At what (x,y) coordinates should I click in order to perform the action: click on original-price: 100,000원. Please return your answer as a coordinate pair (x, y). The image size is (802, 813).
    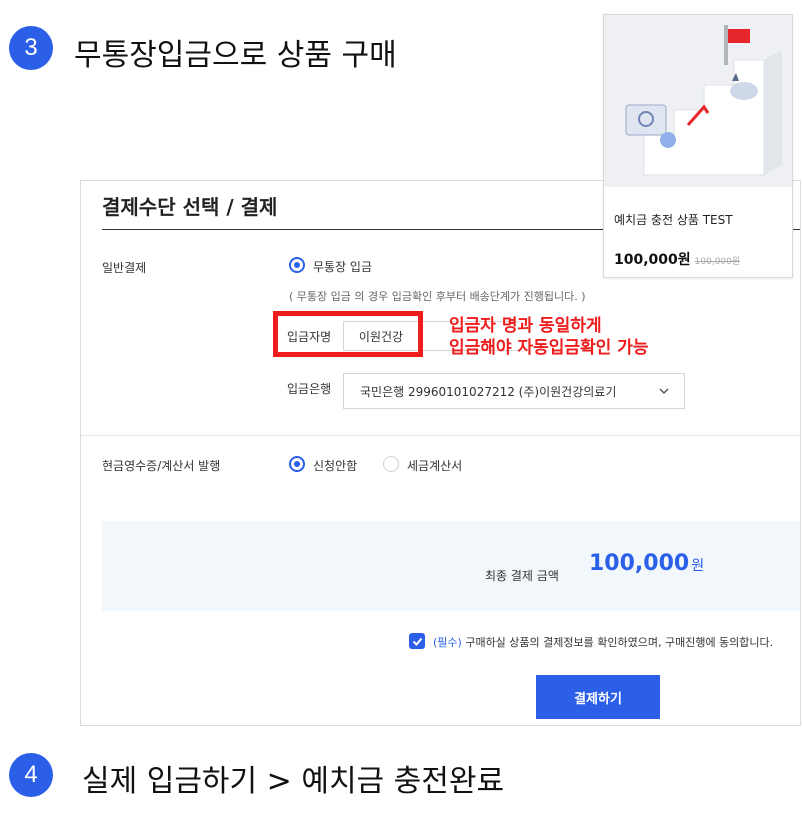
    Looking at the image, I should click on (717, 262).